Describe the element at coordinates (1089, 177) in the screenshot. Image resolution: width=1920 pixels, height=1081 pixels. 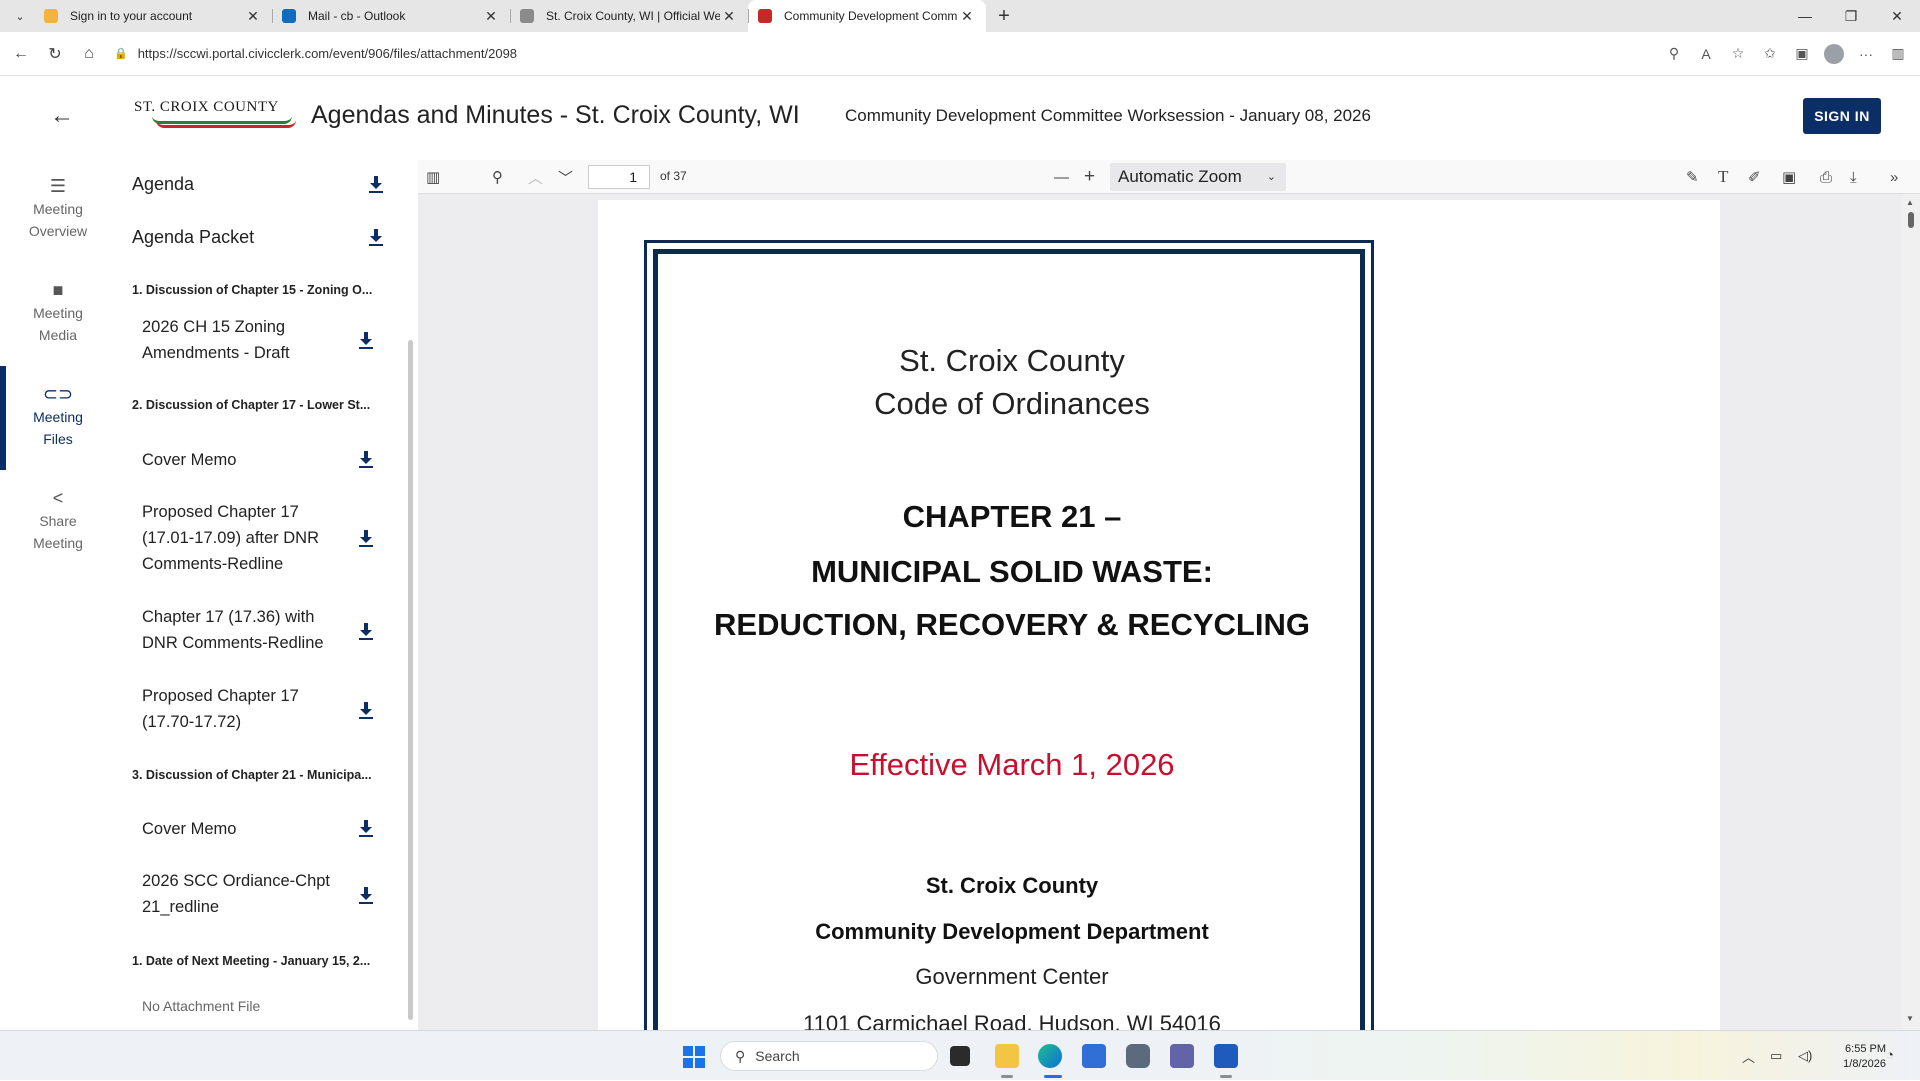
I see `zoom-in-icon: +` at that location.